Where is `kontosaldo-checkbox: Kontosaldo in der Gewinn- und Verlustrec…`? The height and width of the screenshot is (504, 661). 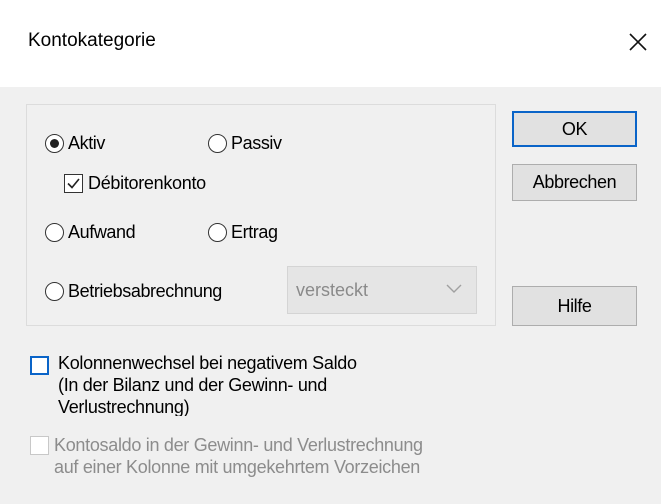 kontosaldo-checkbox: Kontosaldo in der Gewinn- und Verlustrec… is located at coordinates (226, 456).